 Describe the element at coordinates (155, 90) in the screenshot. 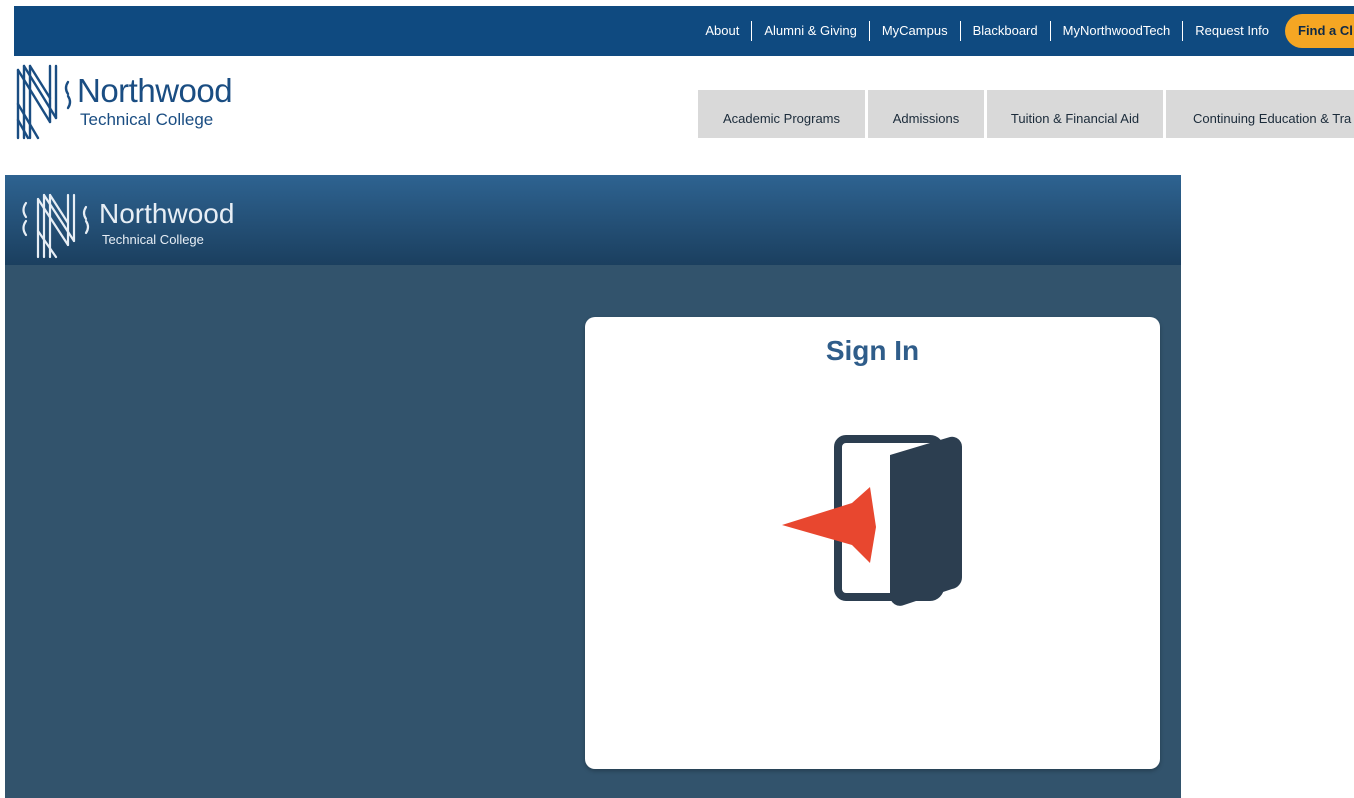

I see `brand-name: Northwood` at that location.